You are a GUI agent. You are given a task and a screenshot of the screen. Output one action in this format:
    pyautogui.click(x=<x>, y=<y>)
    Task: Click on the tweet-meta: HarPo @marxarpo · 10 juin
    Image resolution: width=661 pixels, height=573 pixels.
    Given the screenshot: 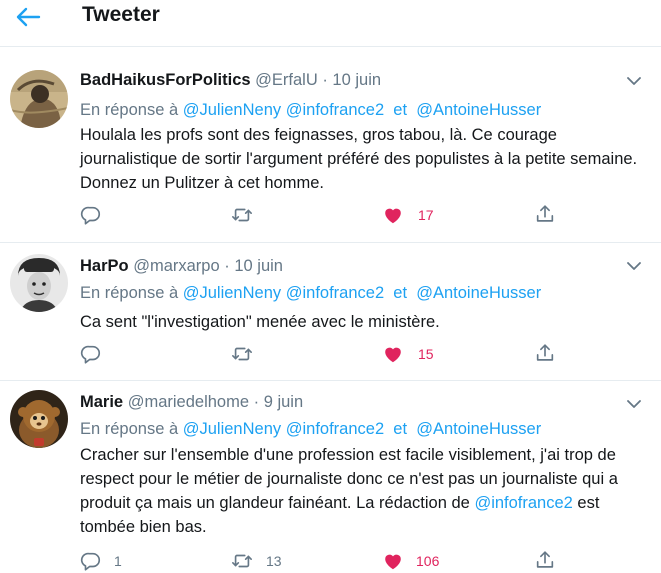 What is the action you would take?
    pyautogui.click(x=181, y=266)
    